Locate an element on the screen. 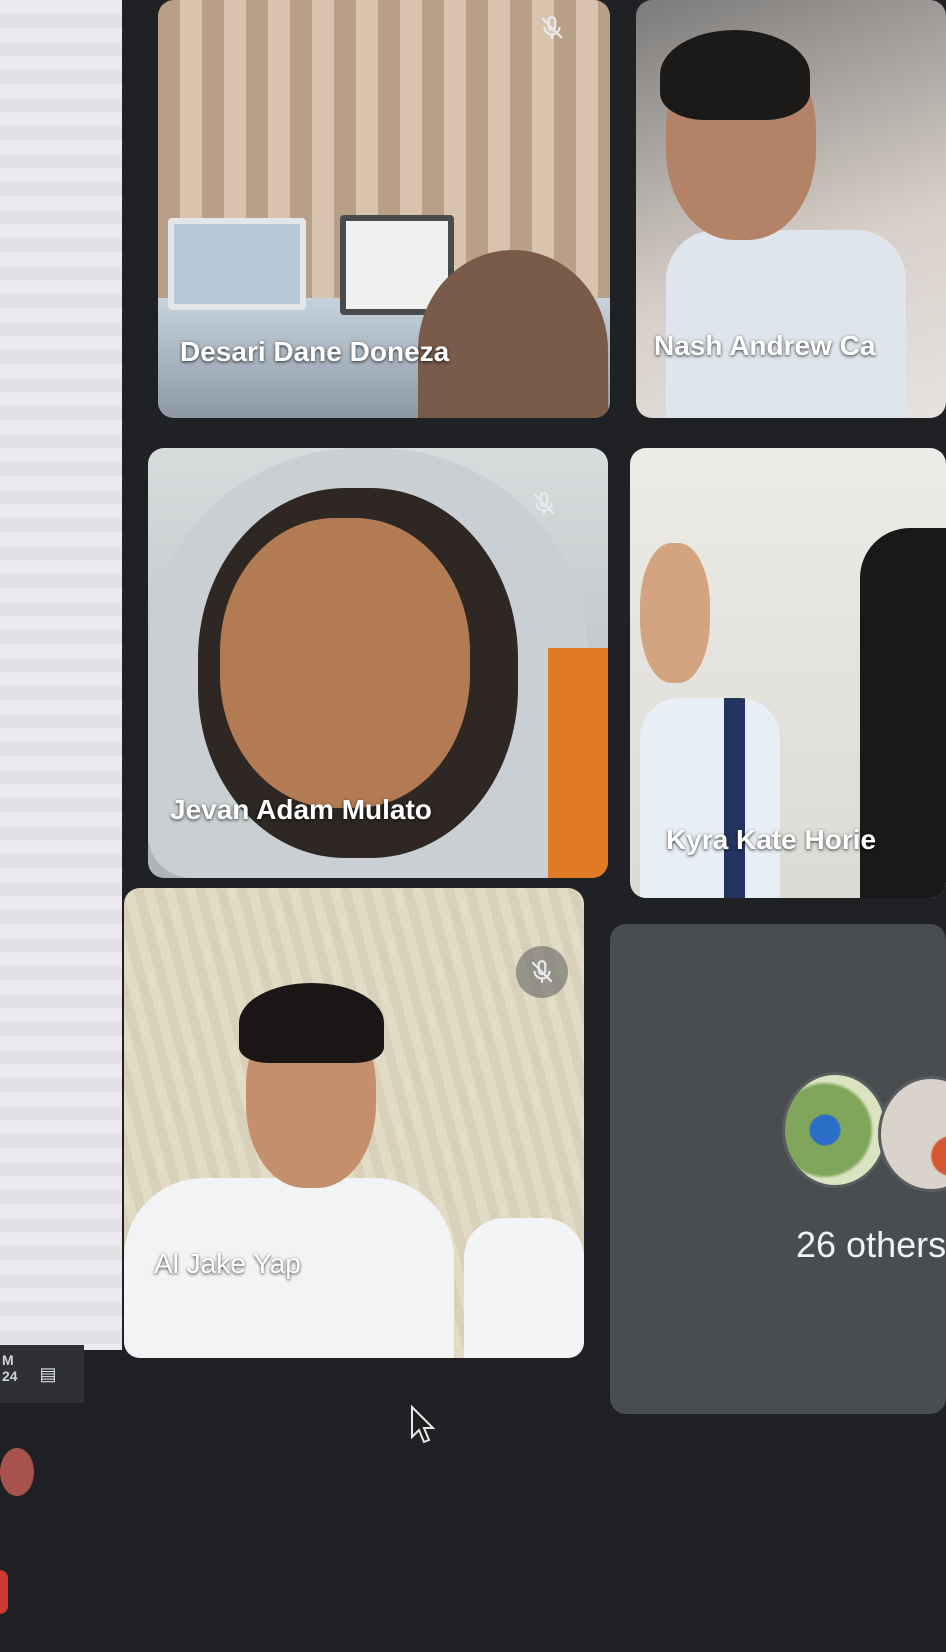 The height and width of the screenshot is (1652, 946). participant-name: Kyra Kate Horie is located at coordinates (771, 839).